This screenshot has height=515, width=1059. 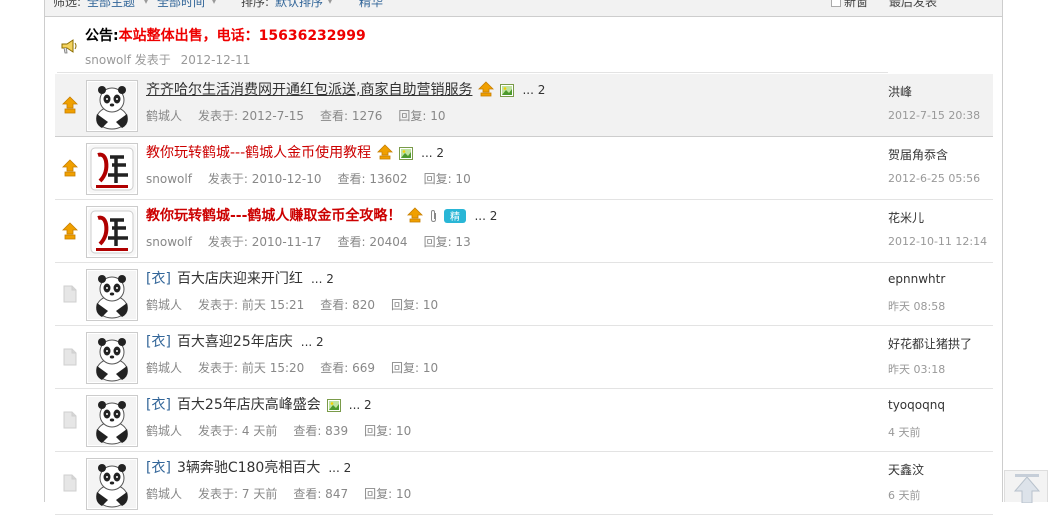 I want to click on thread-meta: 鹤城人 发表于: 前天 15:20 查看: 669 回复: 10, so click(x=300, y=367).